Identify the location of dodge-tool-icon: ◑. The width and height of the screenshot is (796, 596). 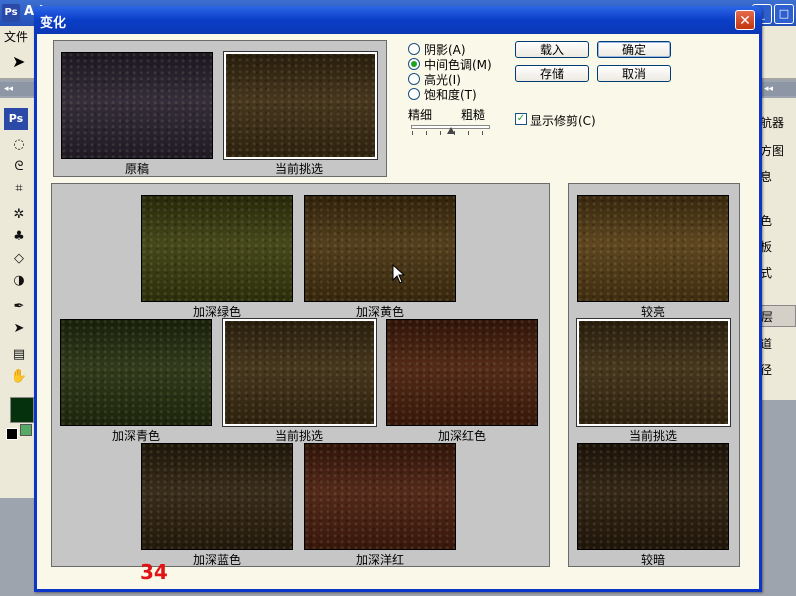
(19, 281).